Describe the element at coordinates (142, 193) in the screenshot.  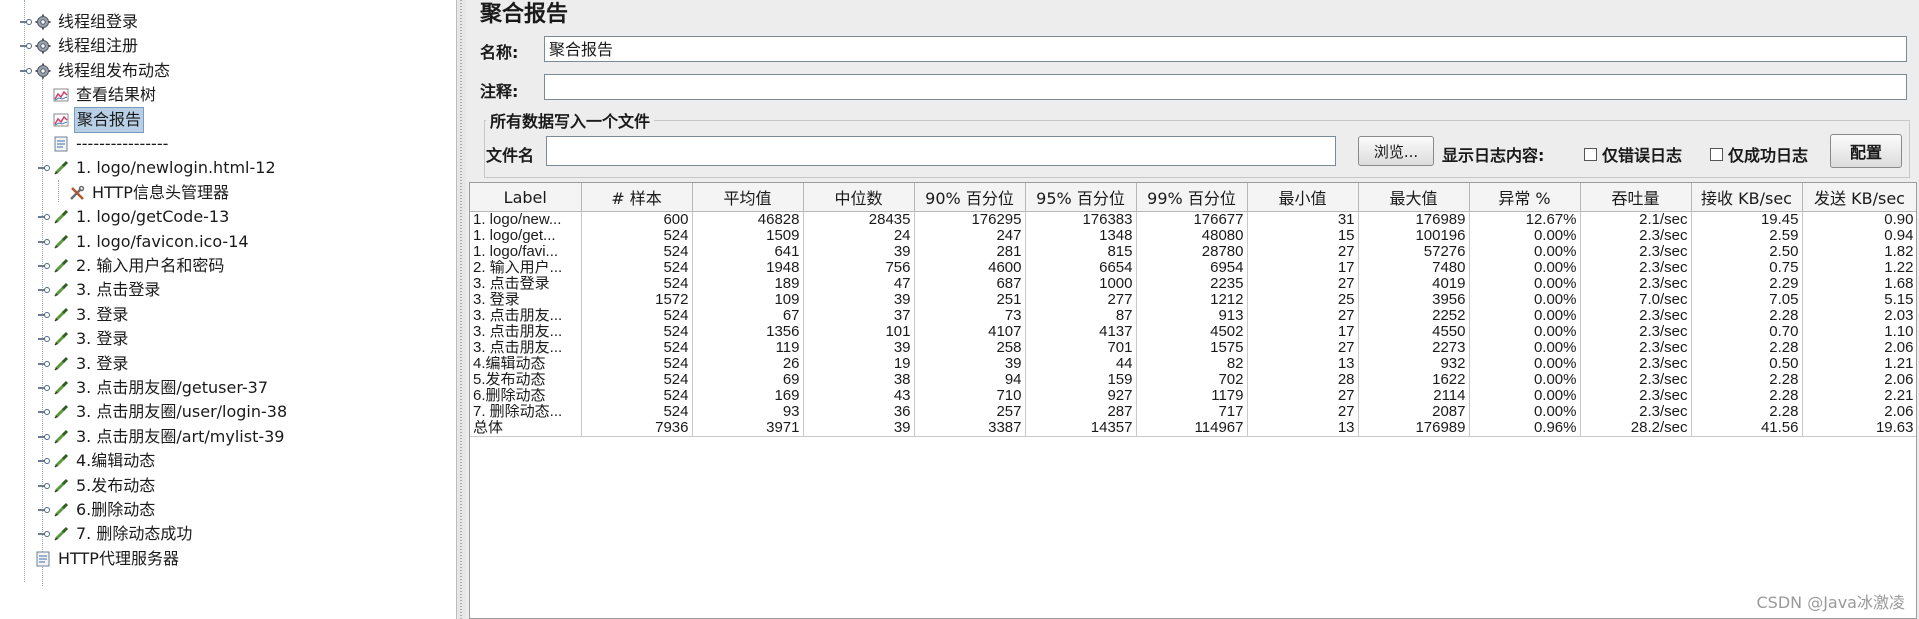
I see `tree-item: HTTP信息头管理器` at that location.